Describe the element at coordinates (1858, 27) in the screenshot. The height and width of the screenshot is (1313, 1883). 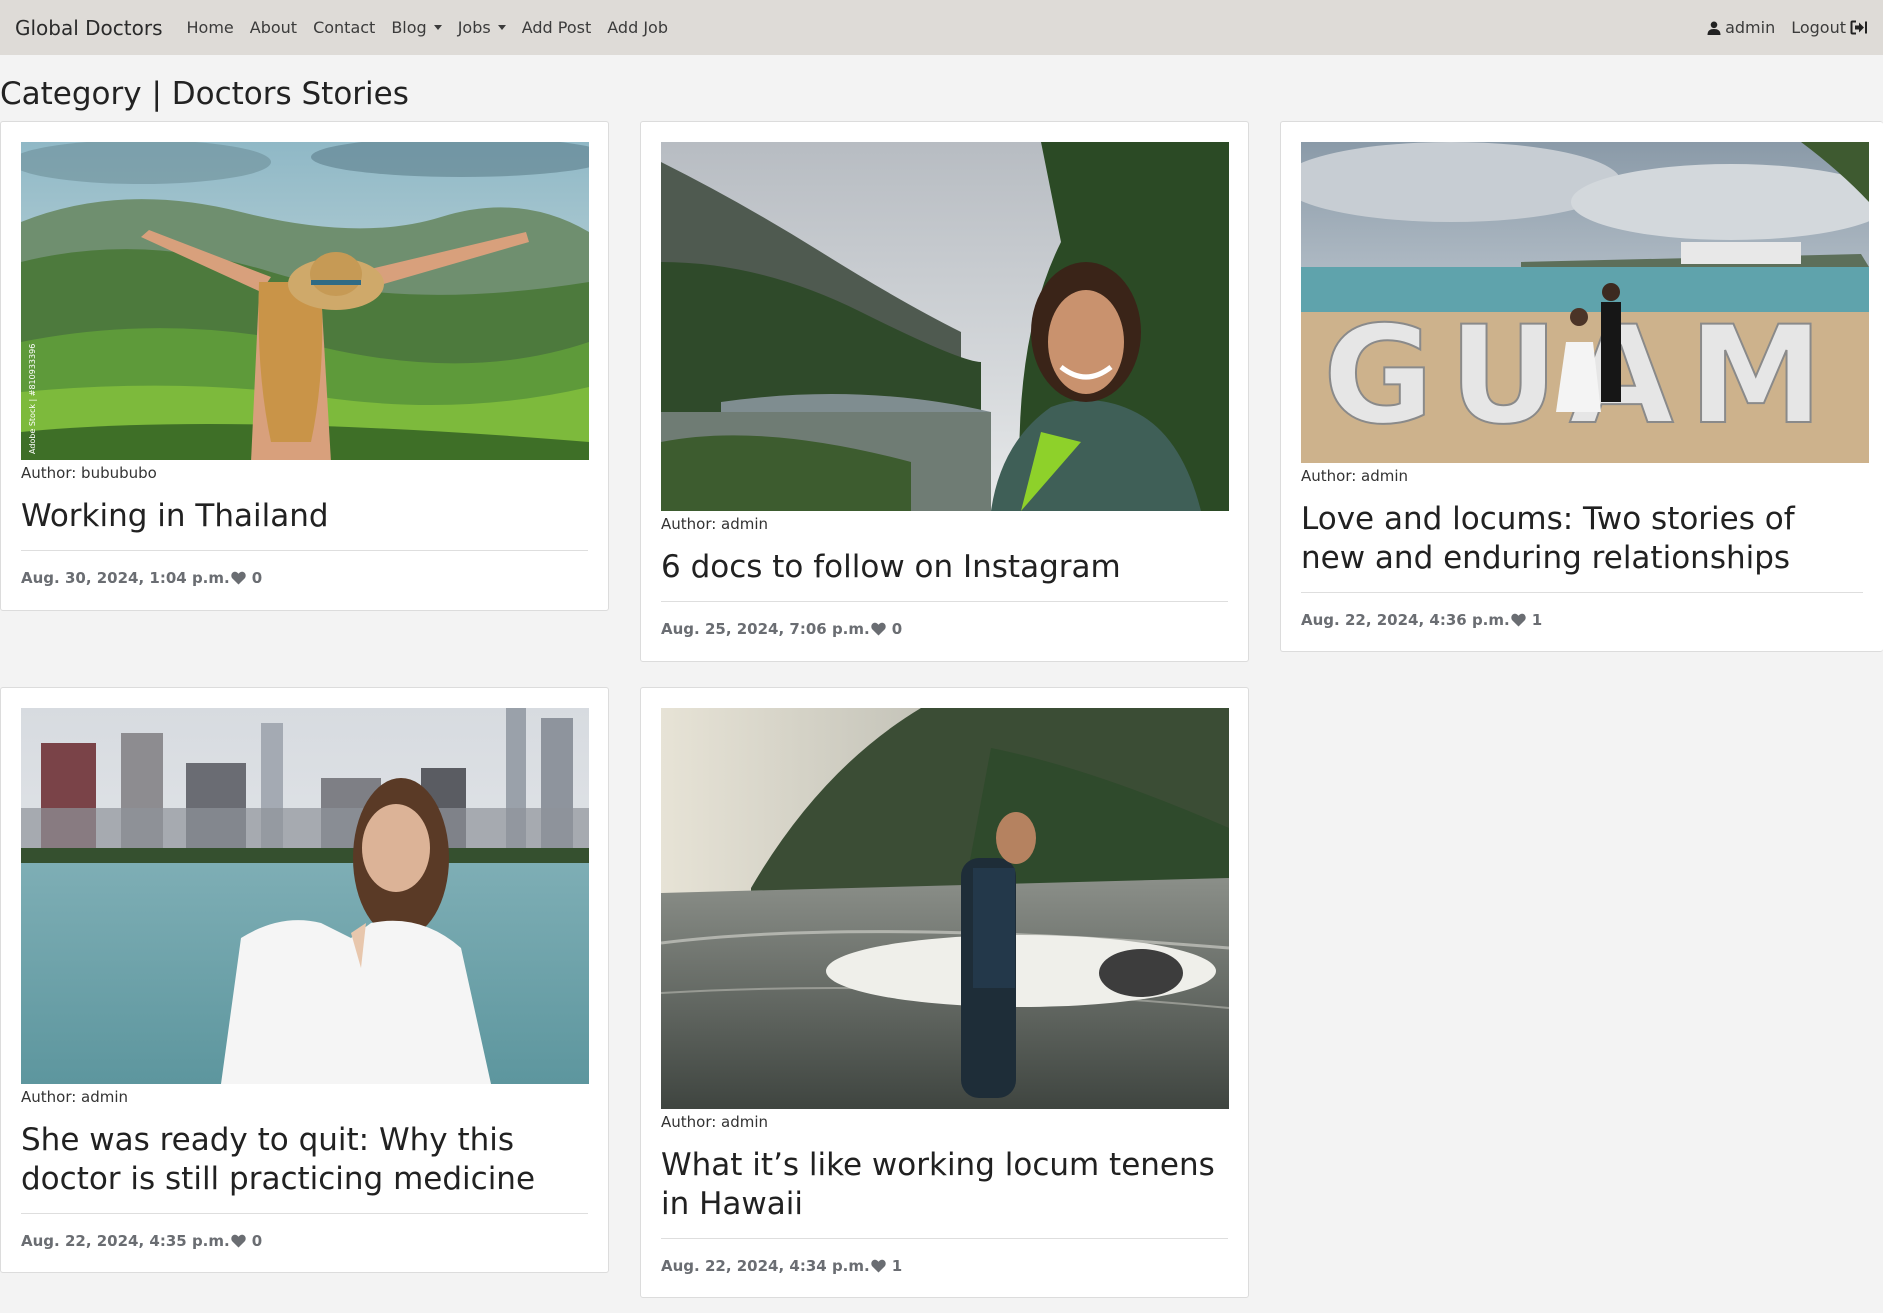
I see `logout-icon` at that location.